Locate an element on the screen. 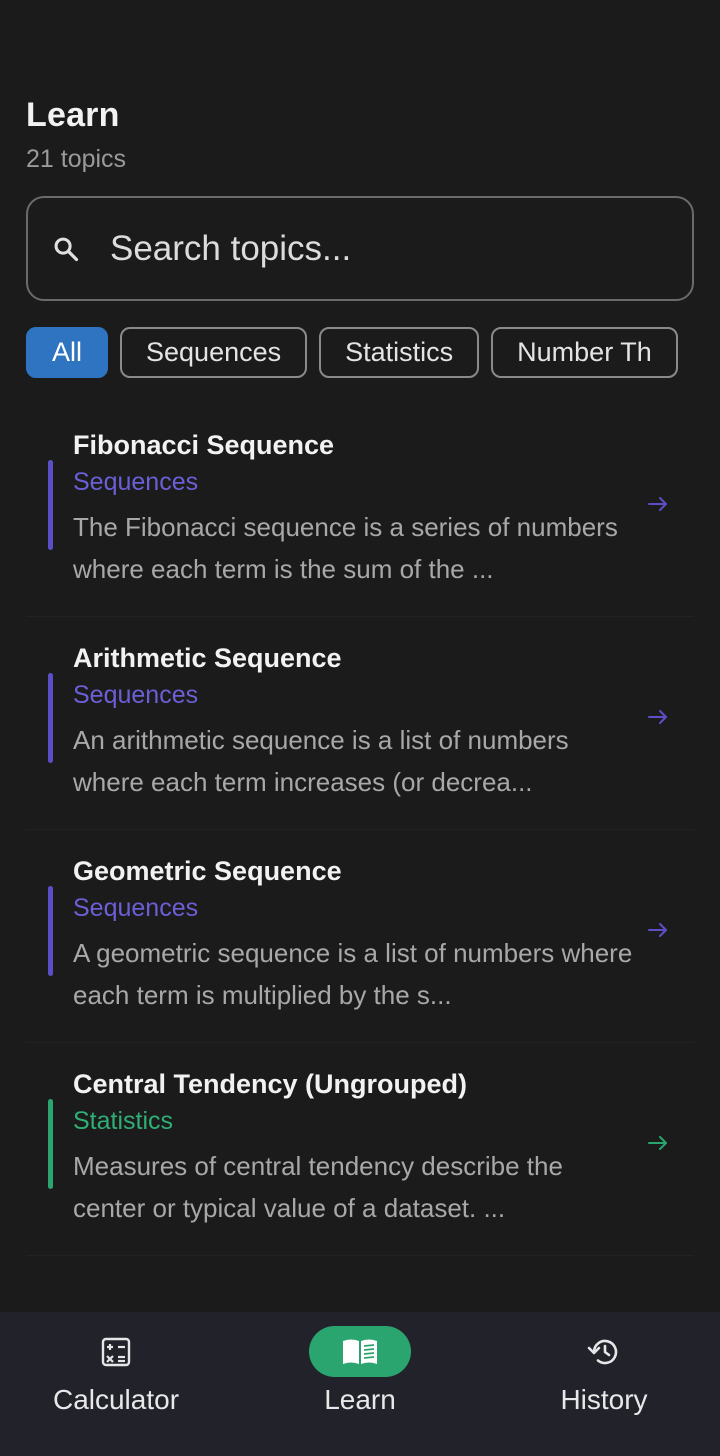 The height and width of the screenshot is (1456, 720). nav-learn: Learn is located at coordinates (360, 1384).